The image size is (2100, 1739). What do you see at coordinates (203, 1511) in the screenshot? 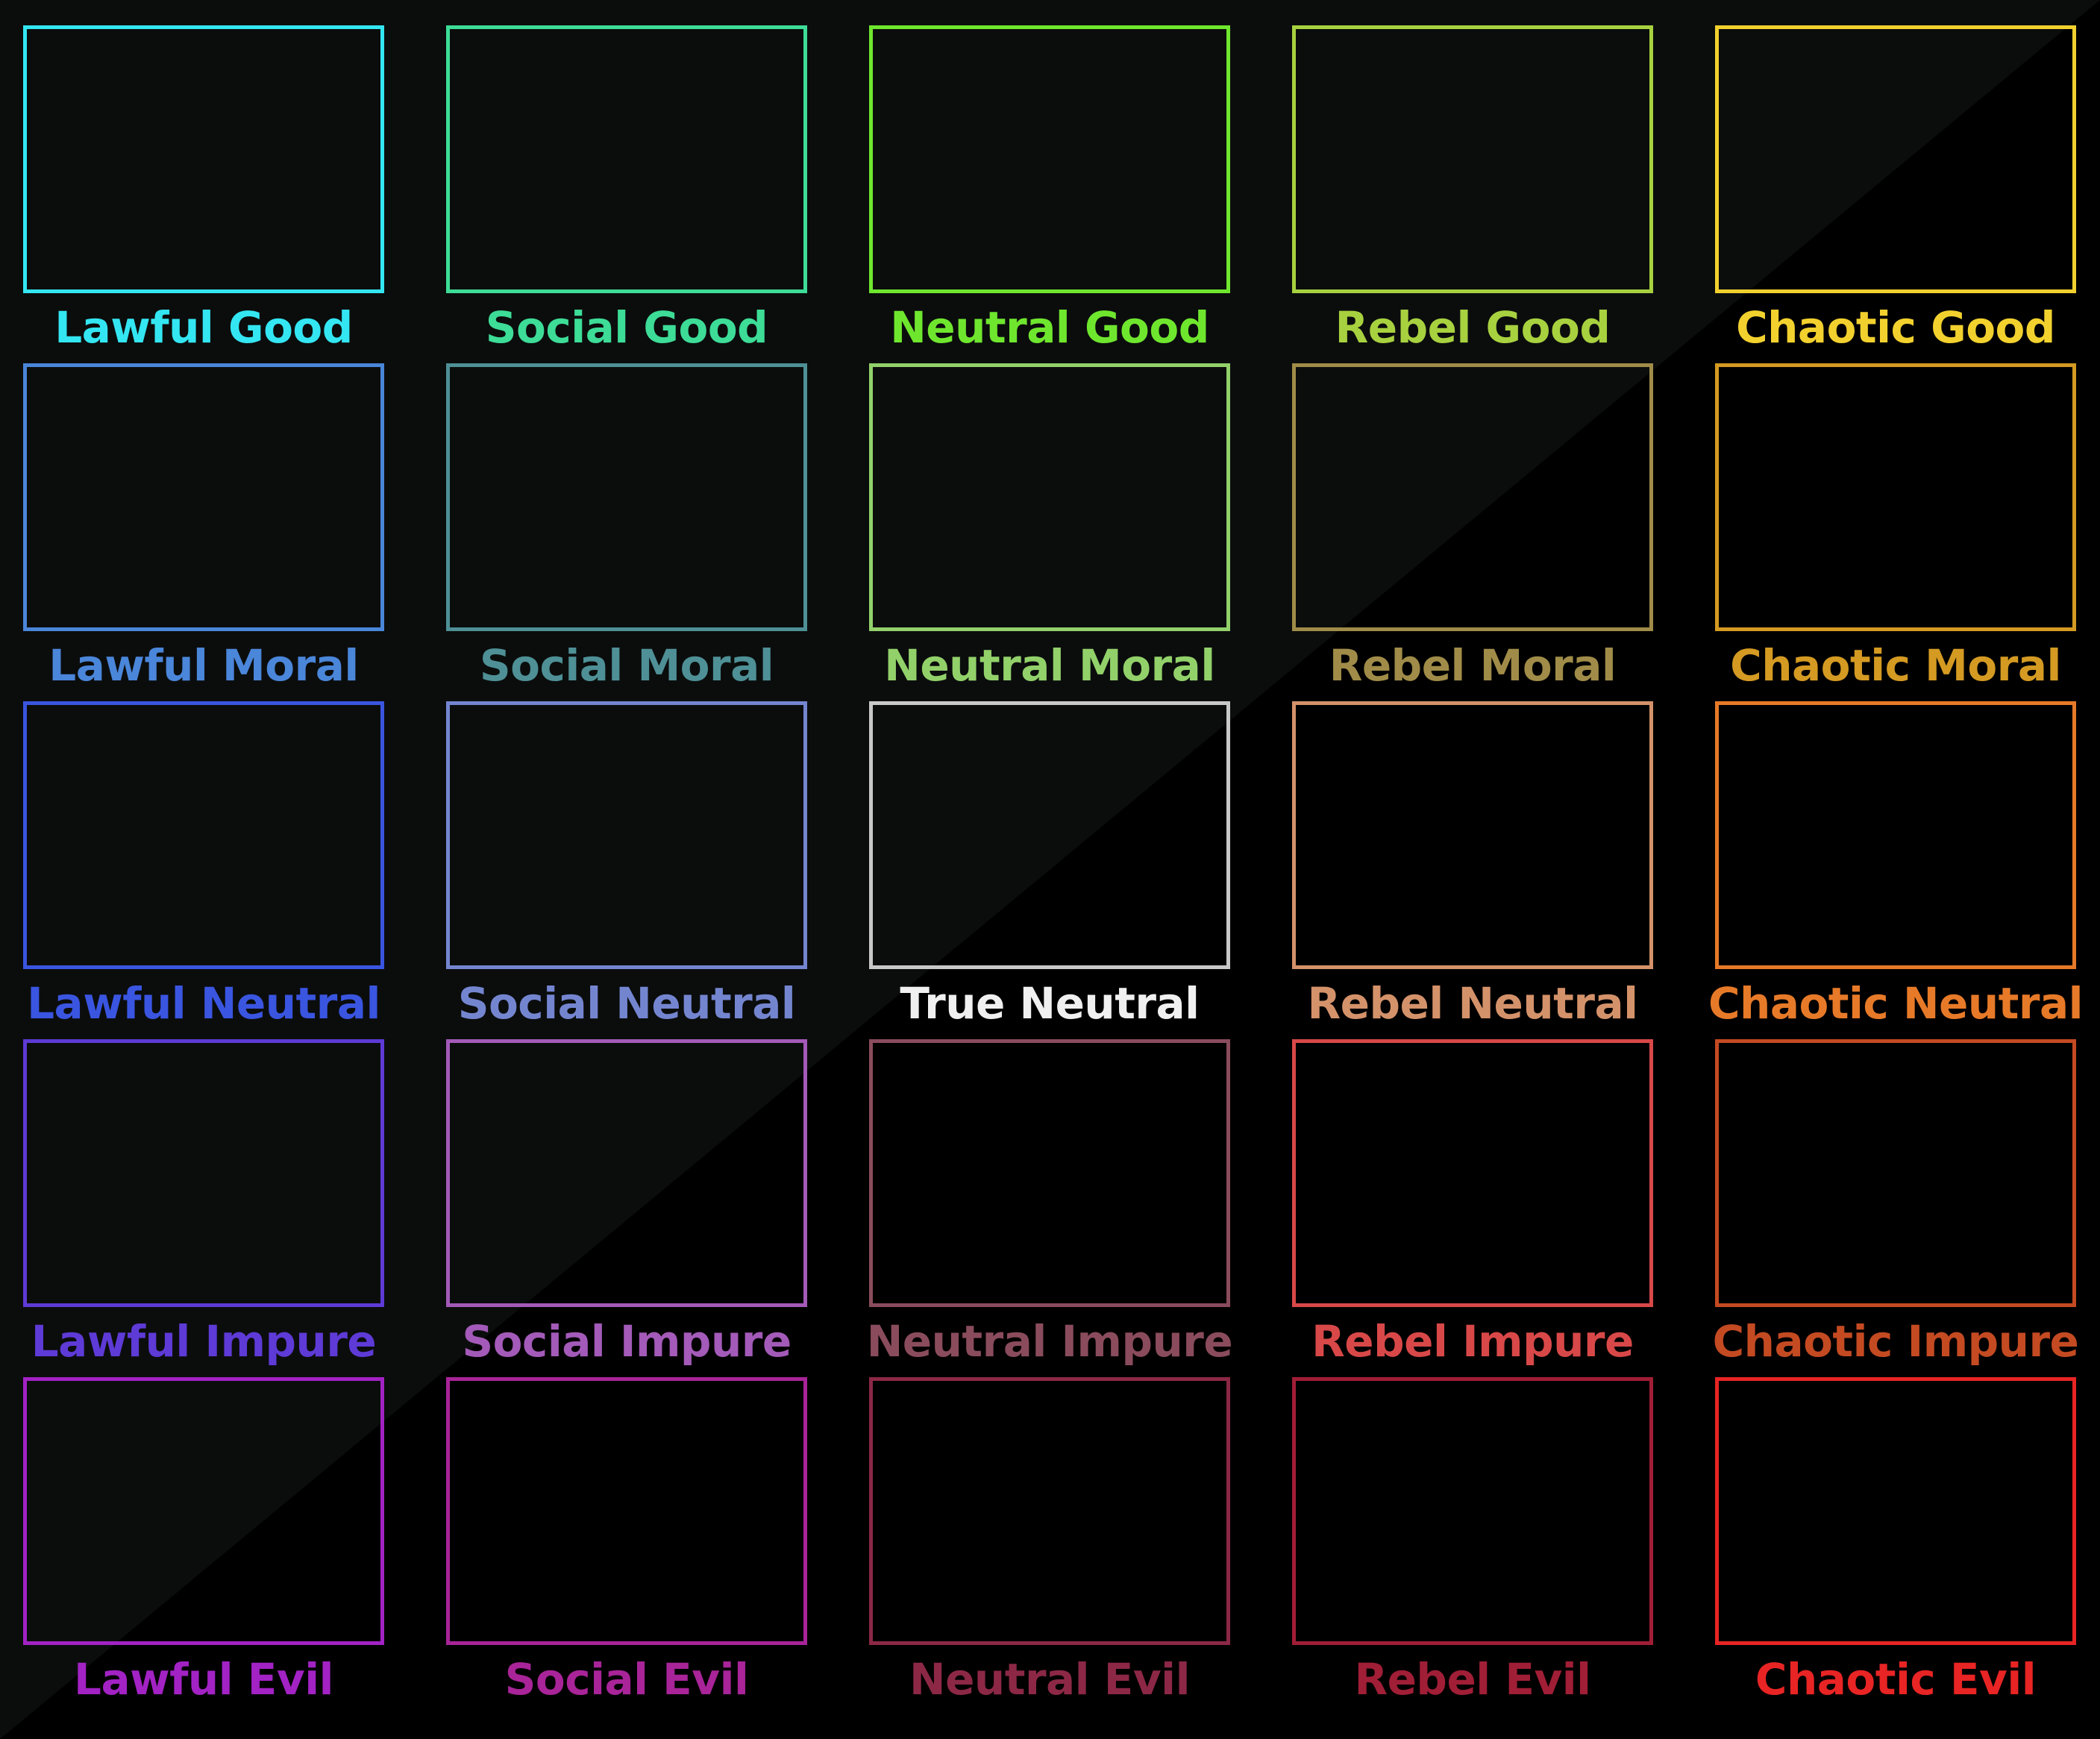
I see `image-slot-lawful-evil` at bounding box center [203, 1511].